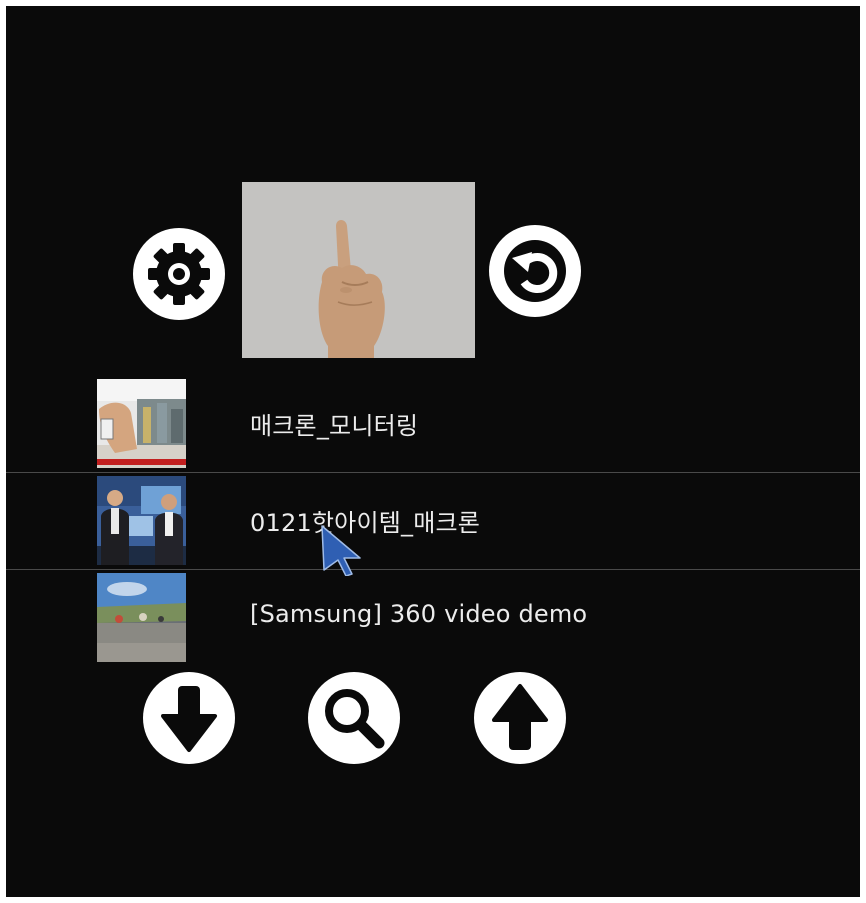  I want to click on scroll-down-button, so click(189, 718).